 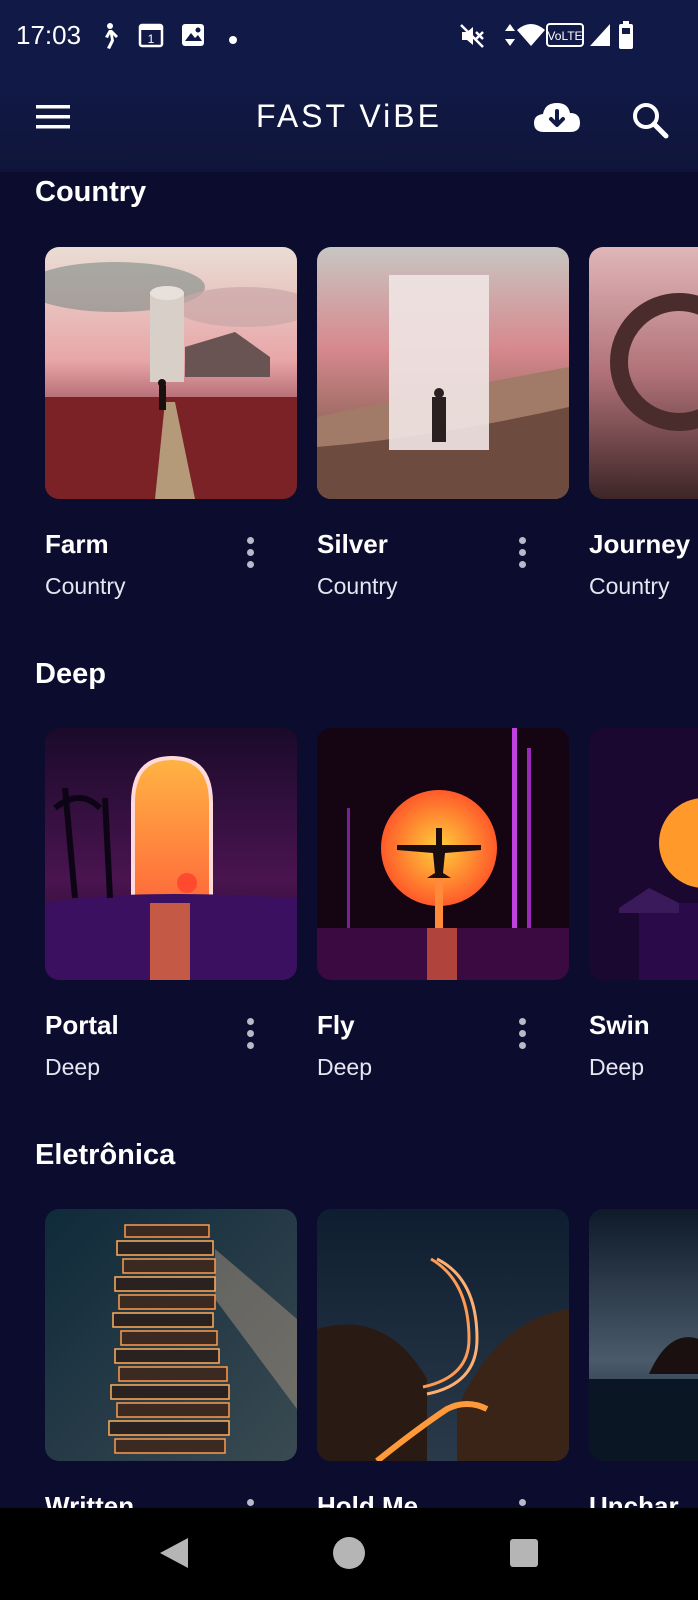 What do you see at coordinates (443, 1335) in the screenshot?
I see `cover-hold-me` at bounding box center [443, 1335].